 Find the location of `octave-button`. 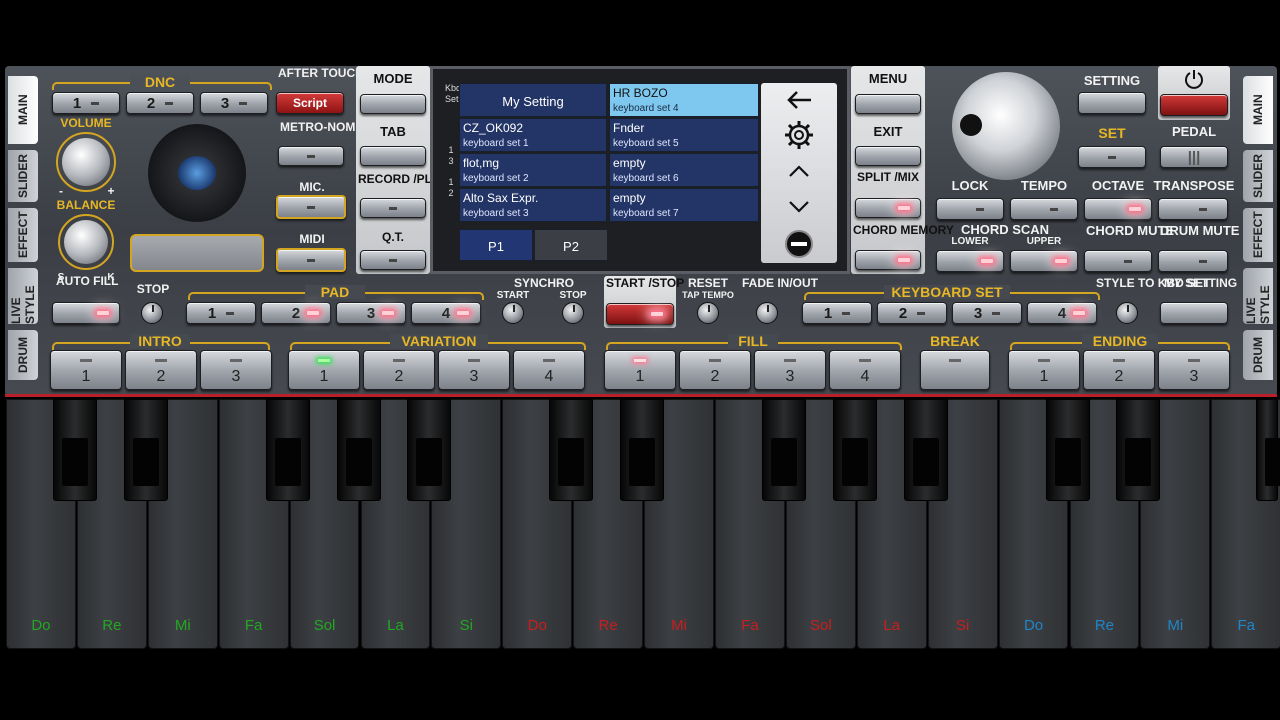

octave-button is located at coordinates (1118, 209).